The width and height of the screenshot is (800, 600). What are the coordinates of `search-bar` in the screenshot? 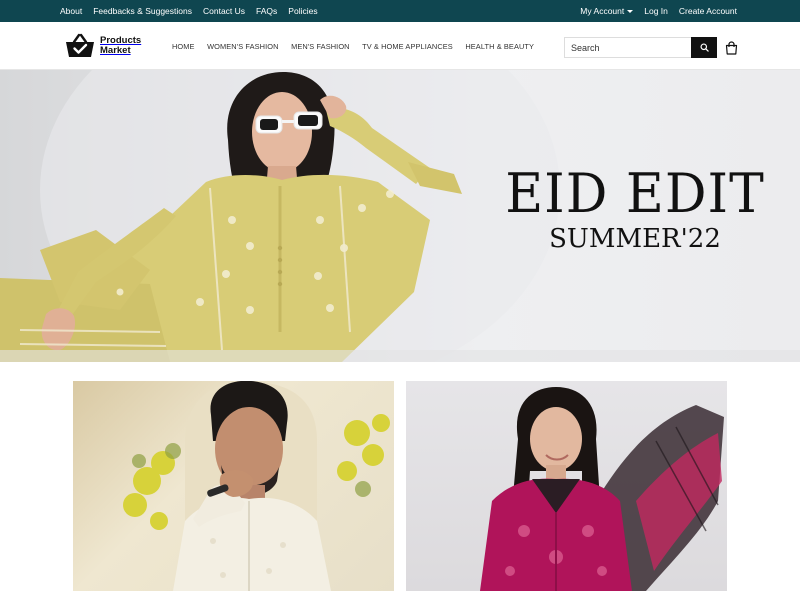 It's located at (640, 47).